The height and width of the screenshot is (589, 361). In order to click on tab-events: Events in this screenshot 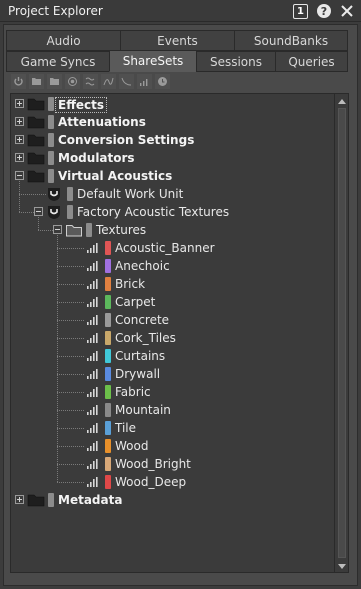, I will do `click(177, 40)`.